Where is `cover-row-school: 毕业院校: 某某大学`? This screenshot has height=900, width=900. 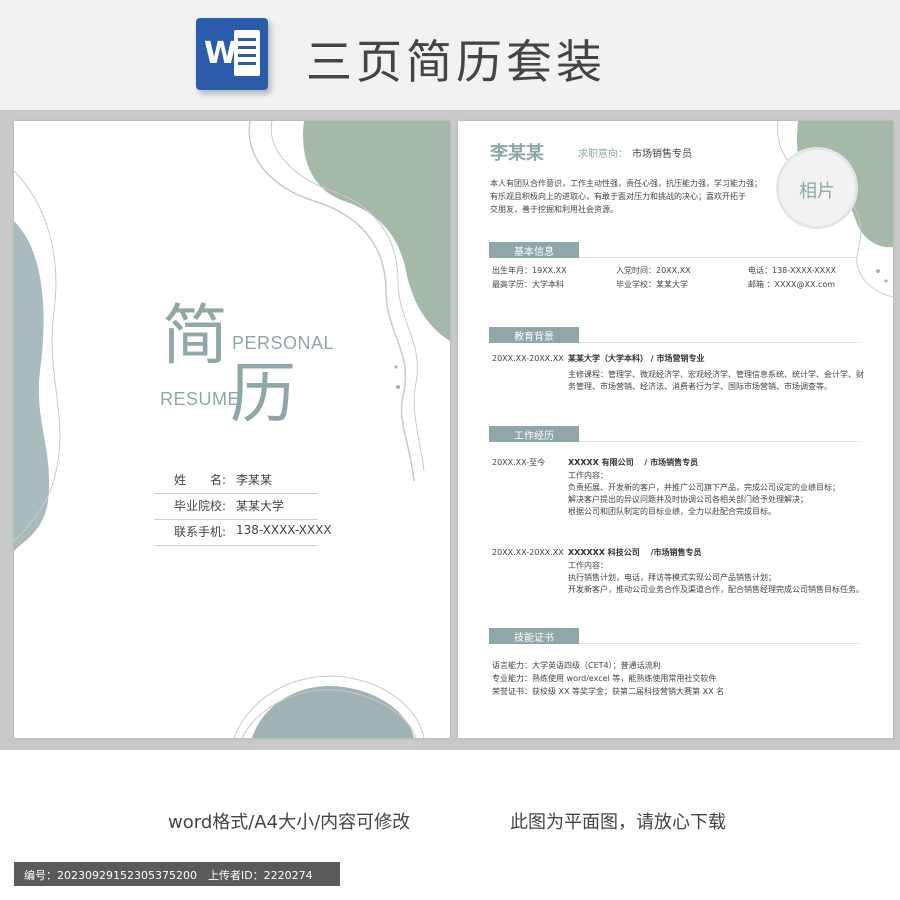 cover-row-school: 毕业院校: 某某大学 is located at coordinates (236, 506).